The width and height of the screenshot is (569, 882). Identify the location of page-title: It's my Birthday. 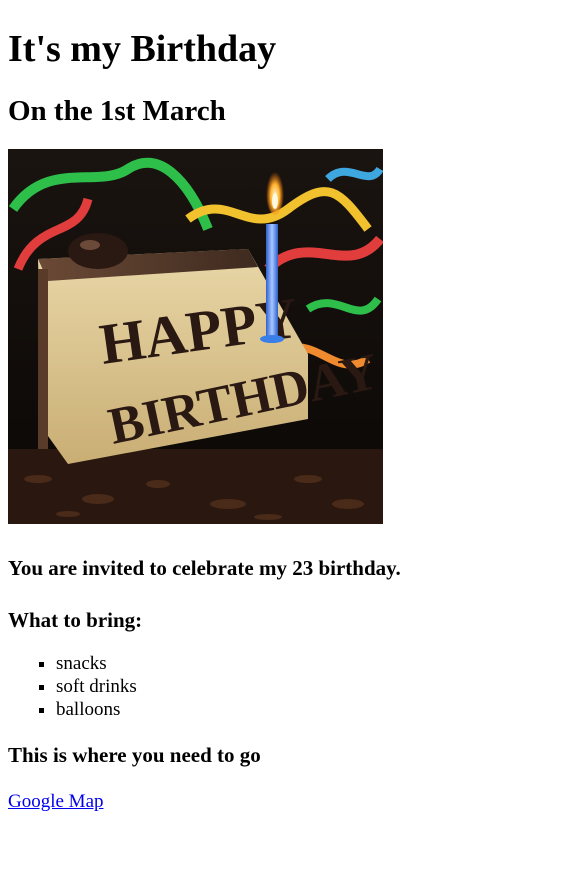
(142, 49).